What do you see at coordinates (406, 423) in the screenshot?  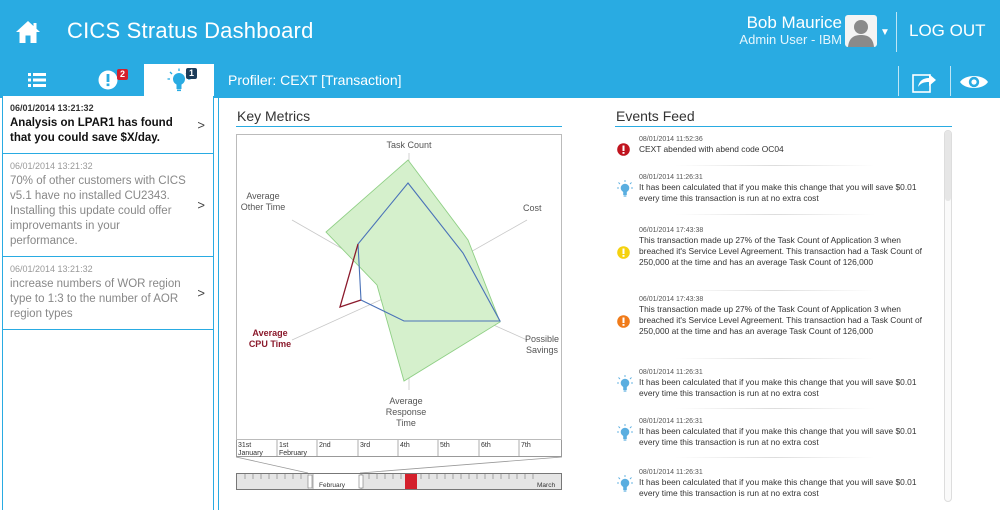 I see `label-avg-response-3: Time` at bounding box center [406, 423].